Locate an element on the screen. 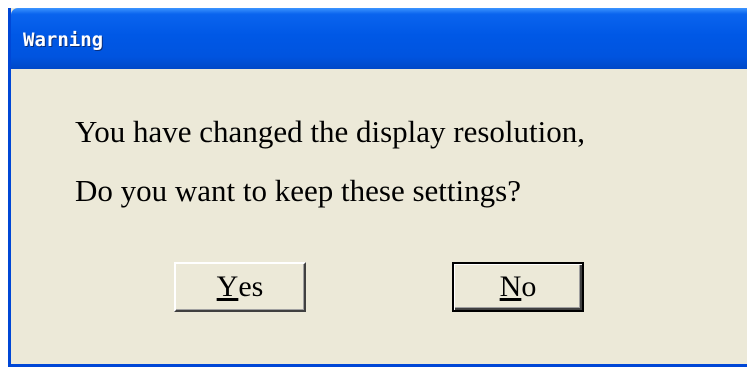  no-button: No is located at coordinates (518, 287).